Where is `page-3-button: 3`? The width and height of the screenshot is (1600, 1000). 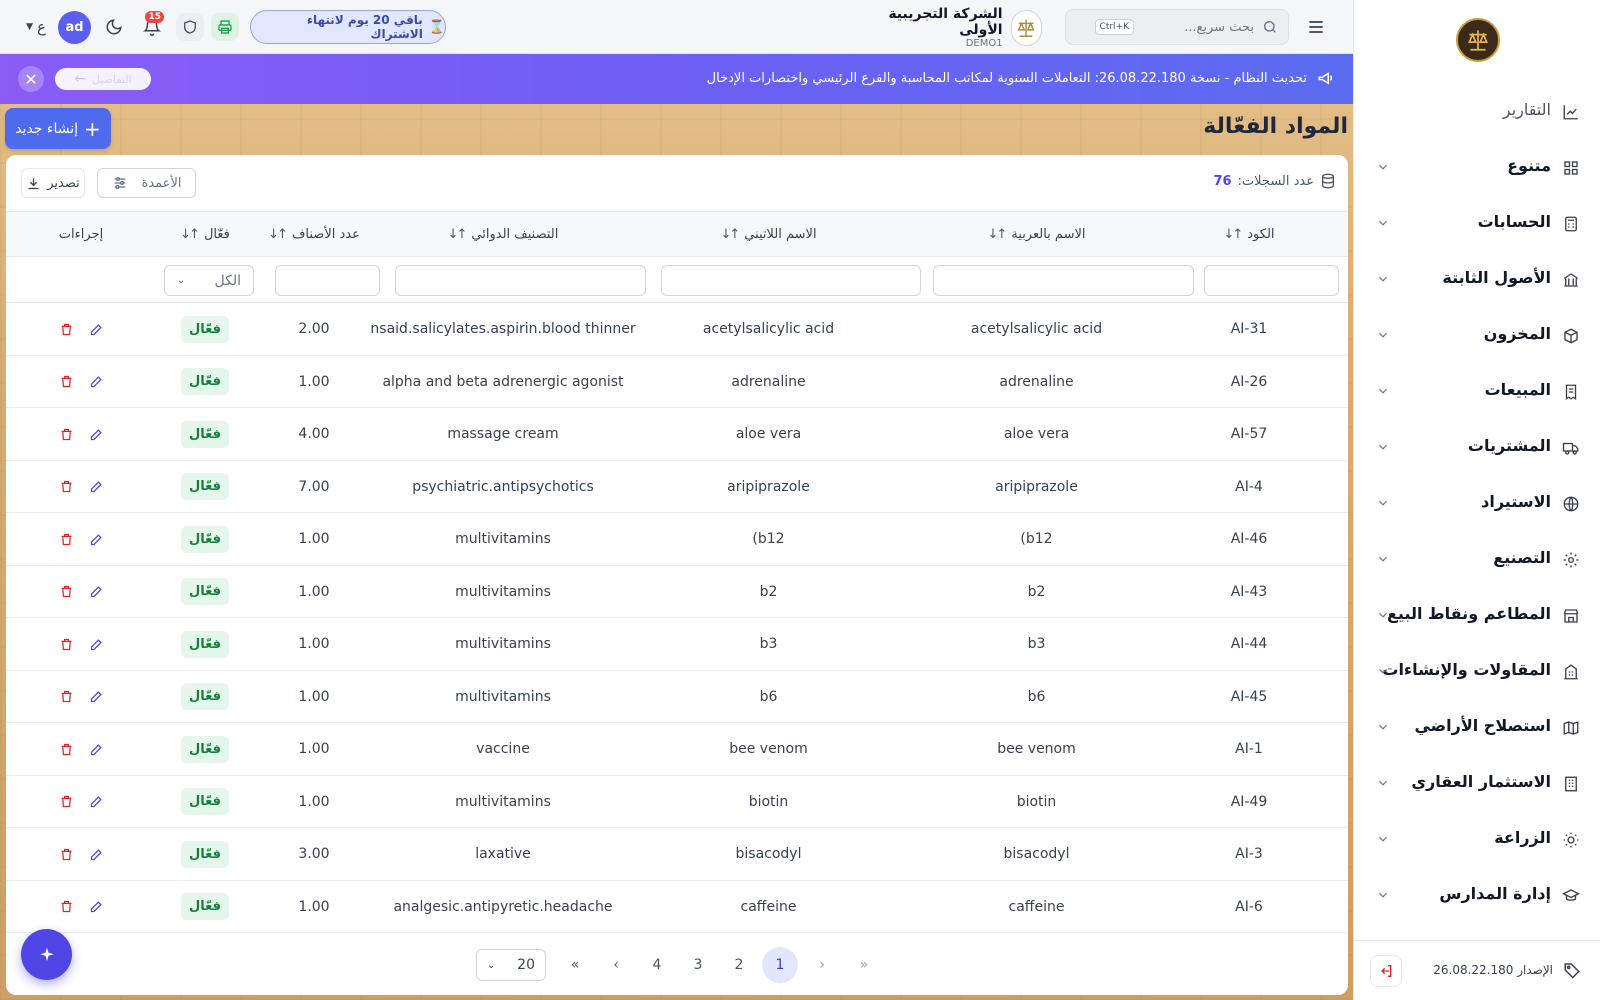 page-3-button: 3 is located at coordinates (698, 965).